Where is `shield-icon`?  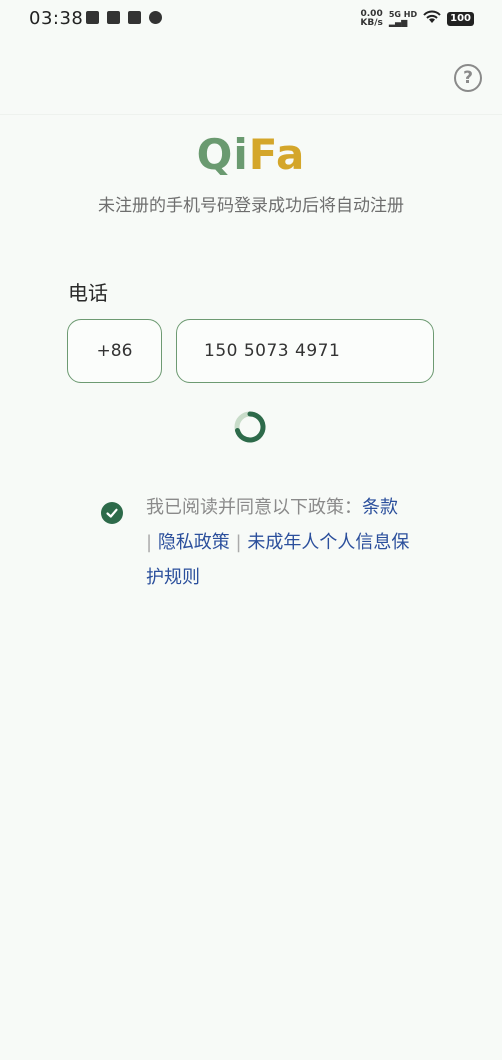
shield-icon is located at coordinates (113, 17).